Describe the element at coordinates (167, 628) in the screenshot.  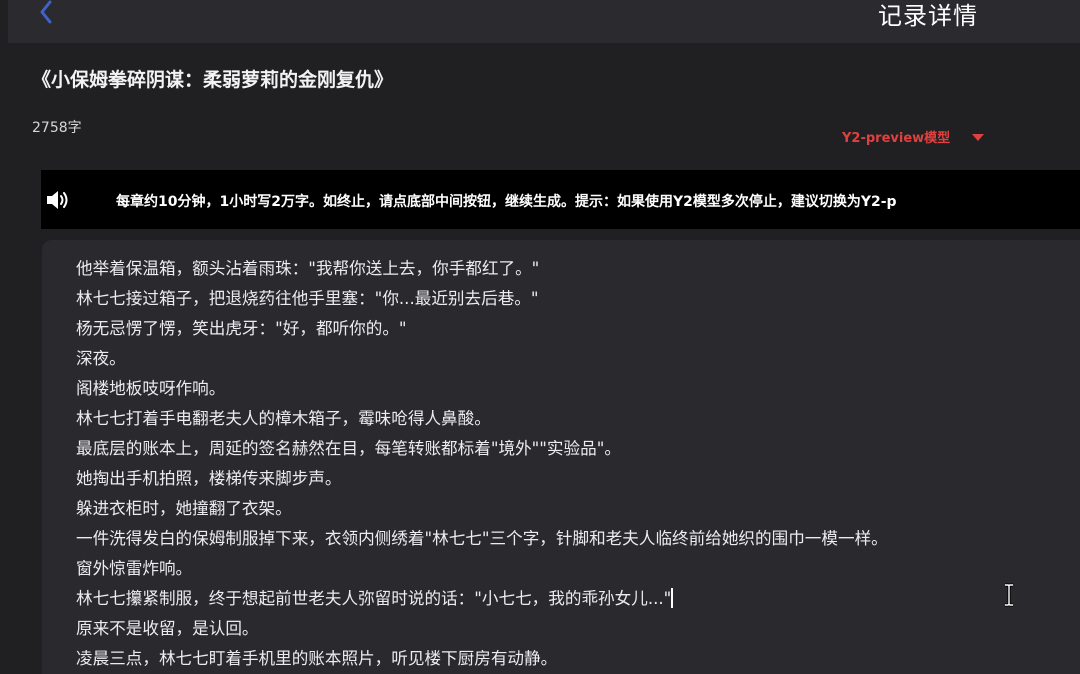
I see `story-line: 原来不是收留，是认回。` at that location.